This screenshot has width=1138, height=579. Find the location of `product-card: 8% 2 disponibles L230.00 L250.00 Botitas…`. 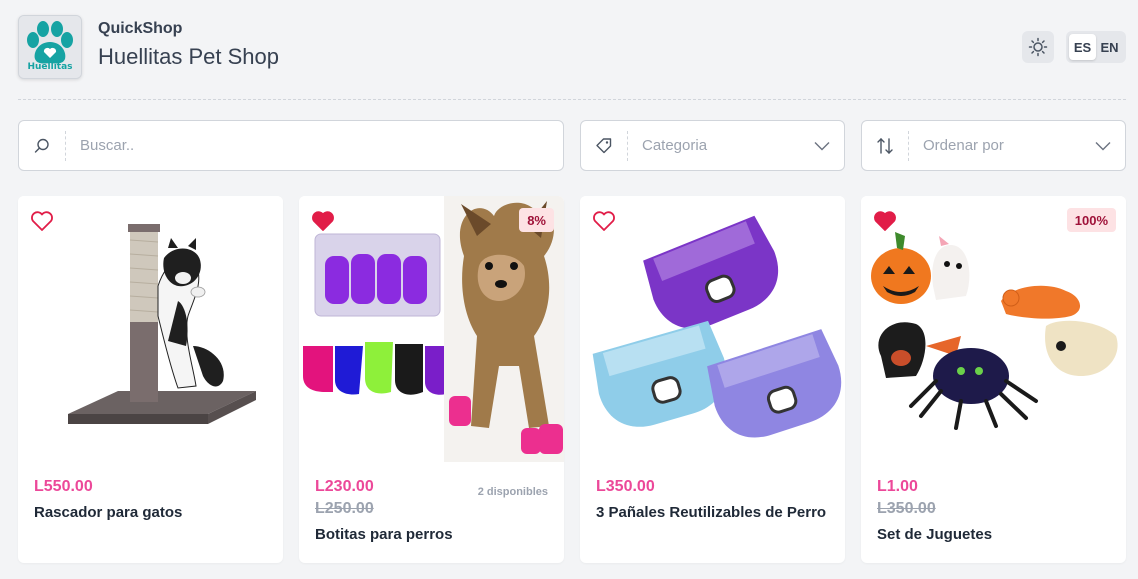

product-card: 8% 2 disponibles L230.00 L250.00 Botitas… is located at coordinates (431, 379).